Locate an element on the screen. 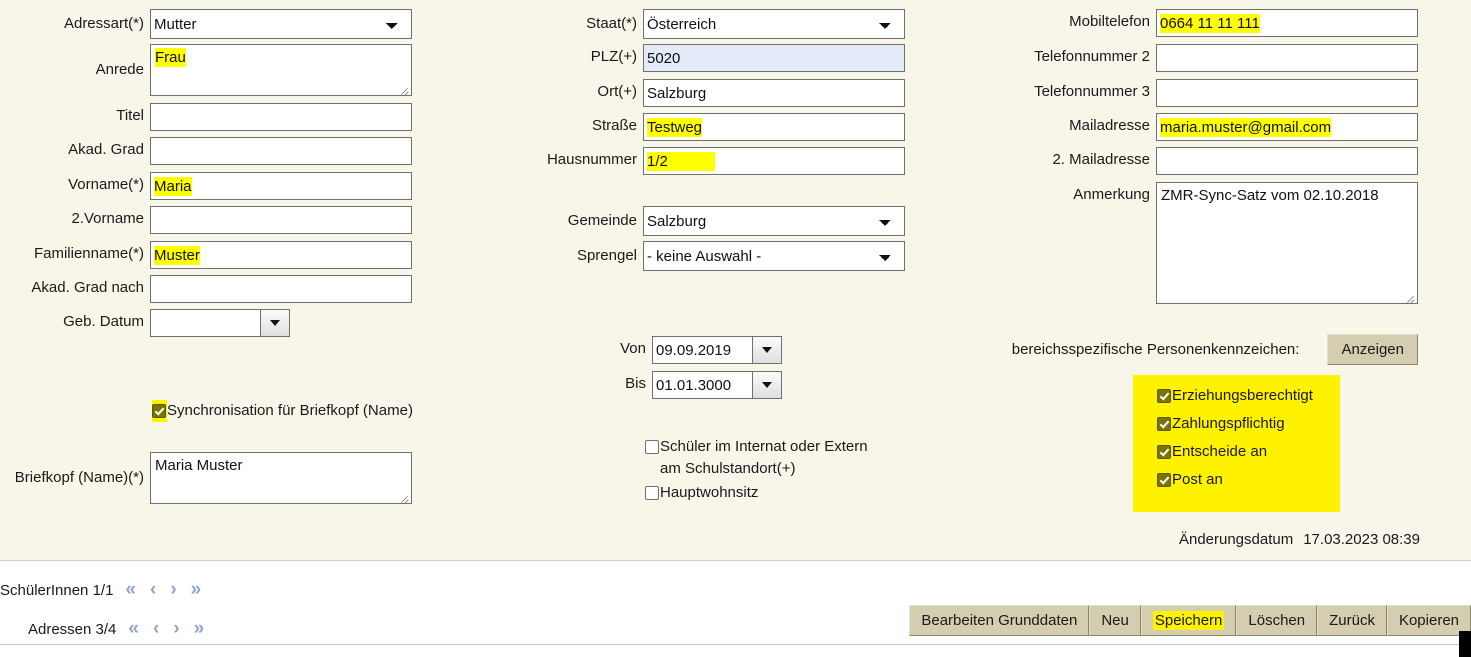  chevron-down-icon is located at coordinates (767, 350).